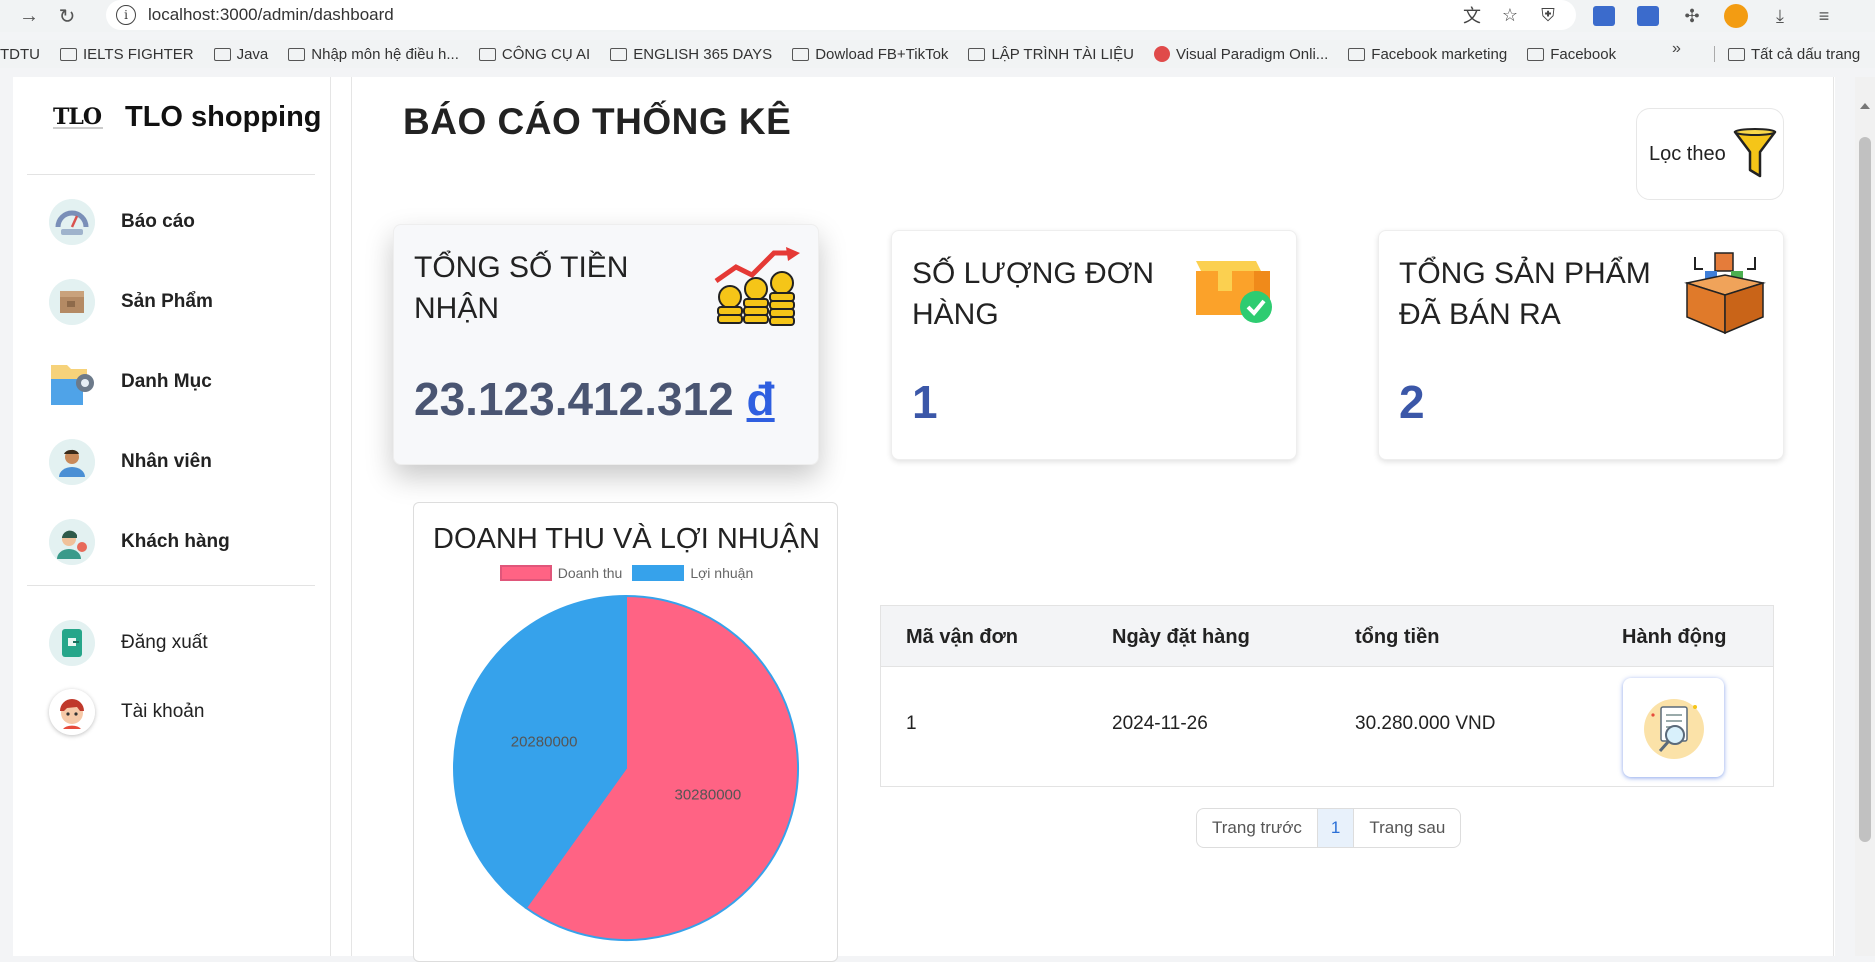 This screenshot has width=1875, height=962. What do you see at coordinates (166, 461) in the screenshot?
I see `sidebar-item-label: Nhân viên` at bounding box center [166, 461].